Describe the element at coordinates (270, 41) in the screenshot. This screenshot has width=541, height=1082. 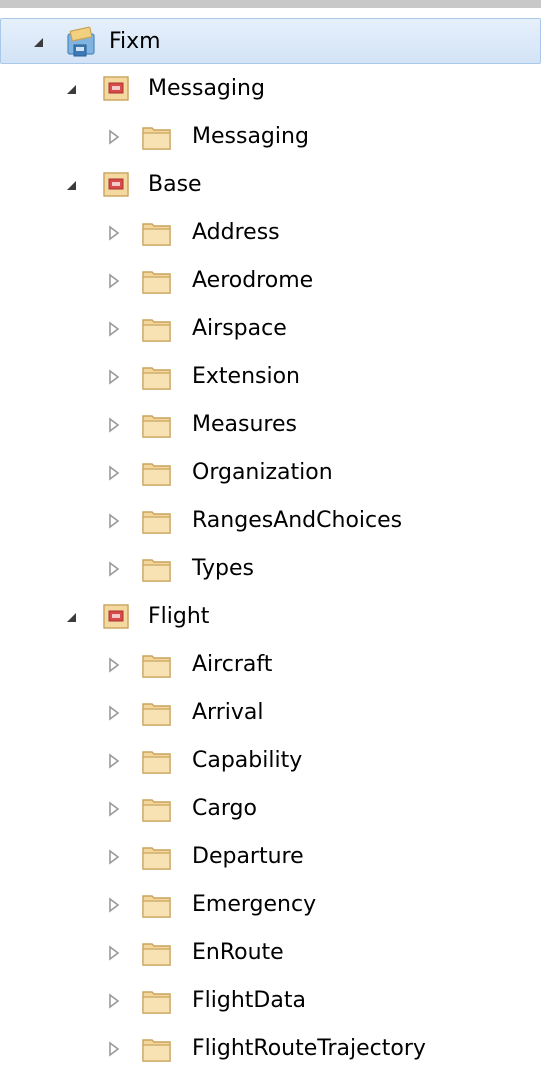
I see `tree-node-fixm: Fixm` at that location.